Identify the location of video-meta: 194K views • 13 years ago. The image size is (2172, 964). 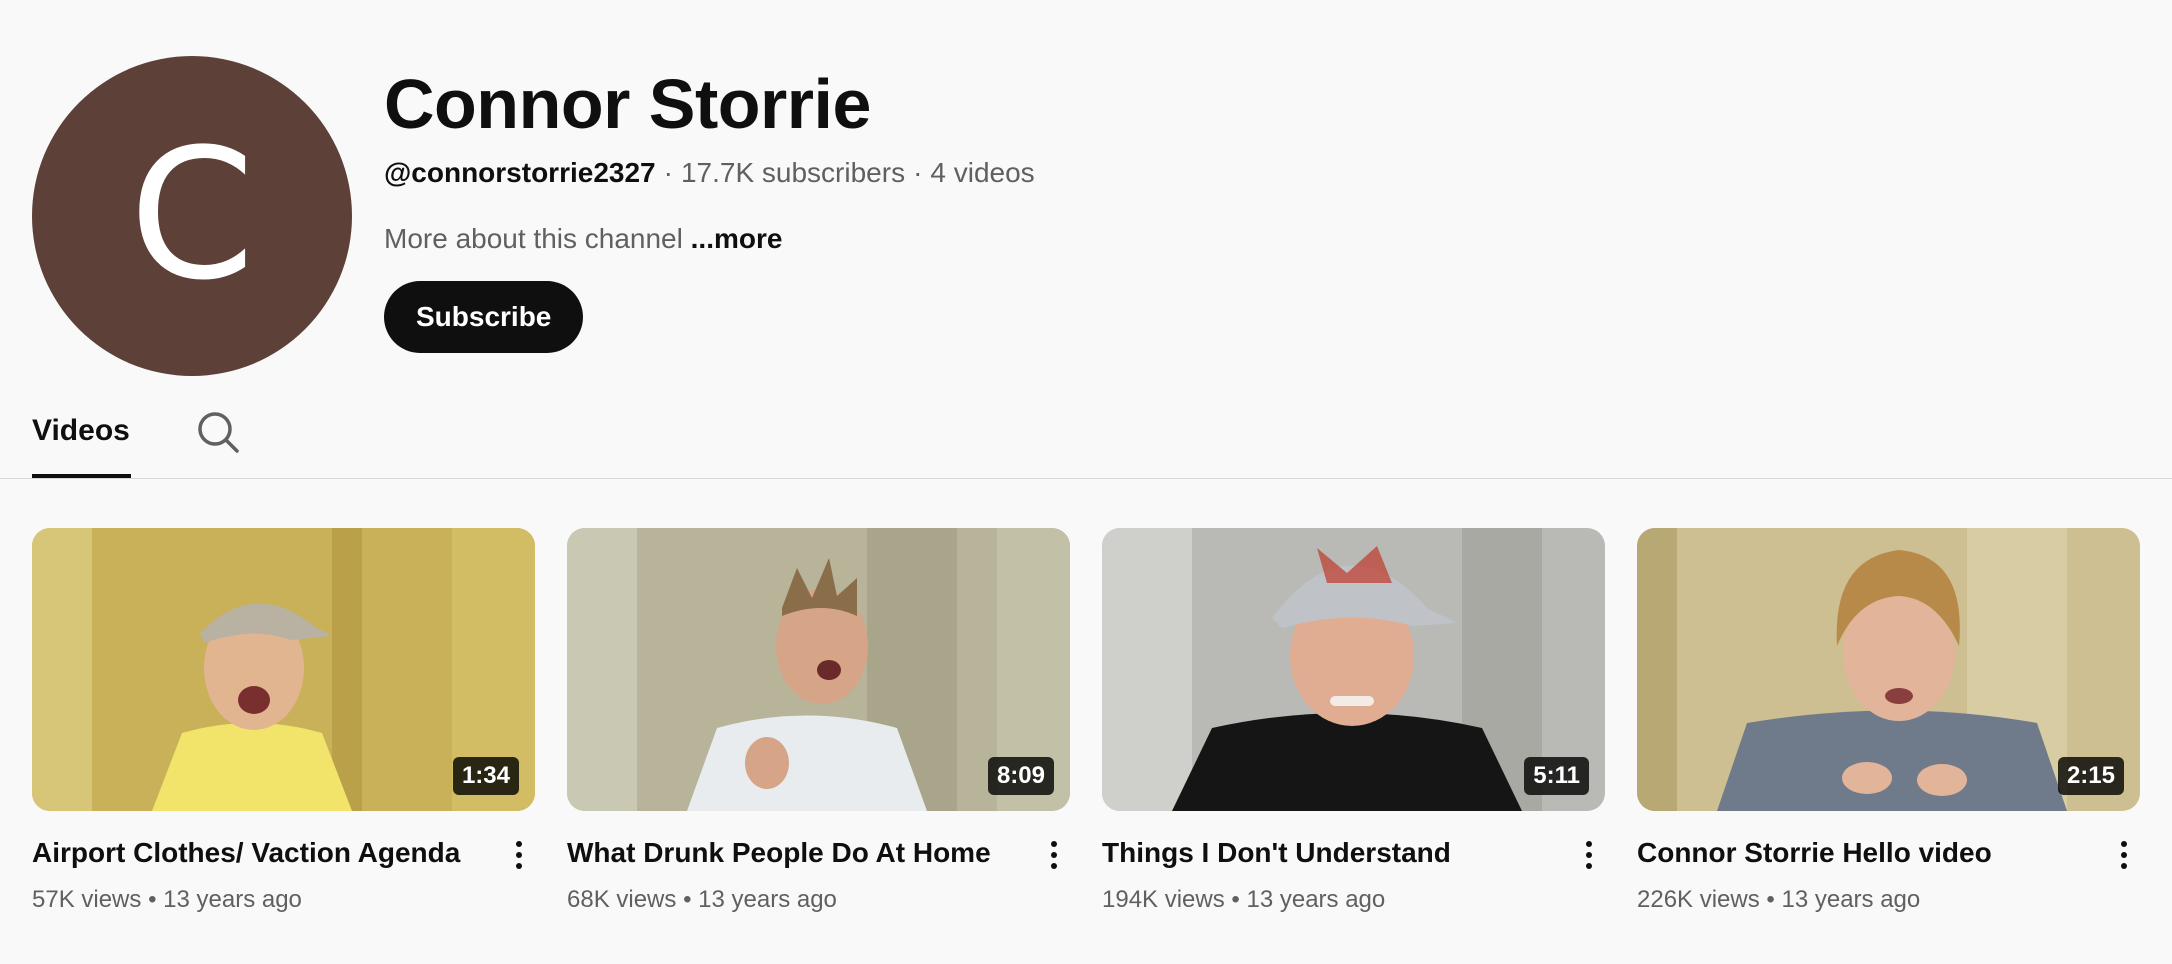
(1276, 900).